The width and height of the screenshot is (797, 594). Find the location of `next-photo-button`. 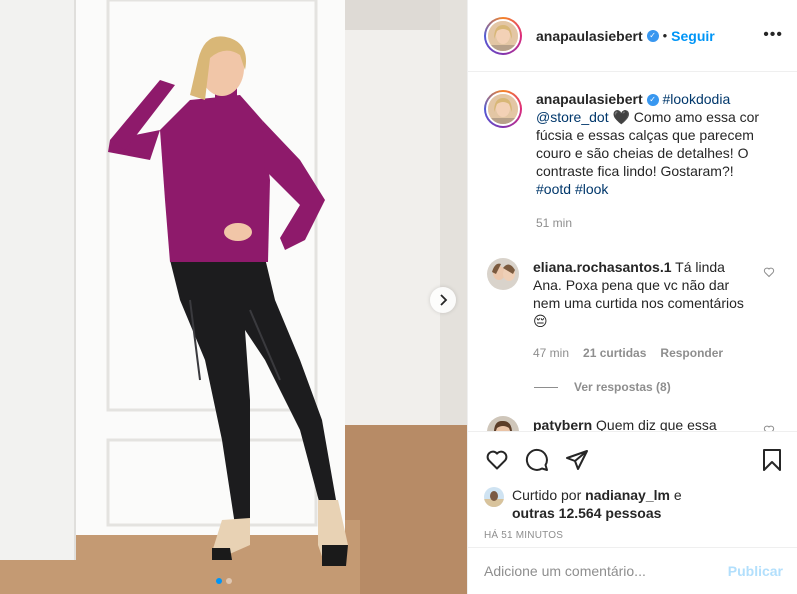

next-photo-button is located at coordinates (443, 300).